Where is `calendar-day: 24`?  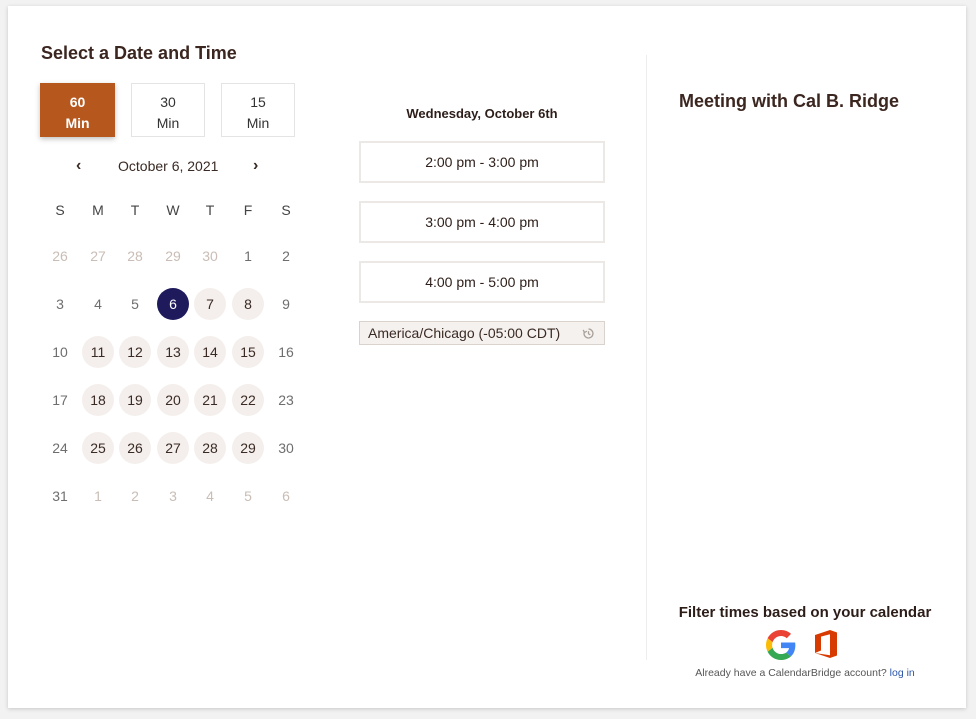
calendar-day: 24 is located at coordinates (60, 448).